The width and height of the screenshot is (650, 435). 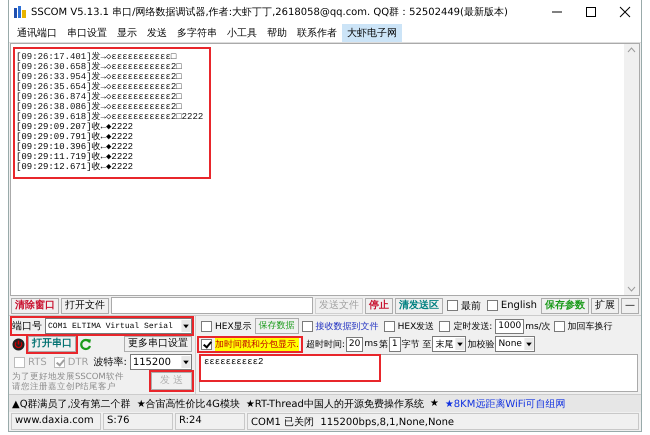 I want to click on menu-item: 帮助, so click(x=277, y=33).